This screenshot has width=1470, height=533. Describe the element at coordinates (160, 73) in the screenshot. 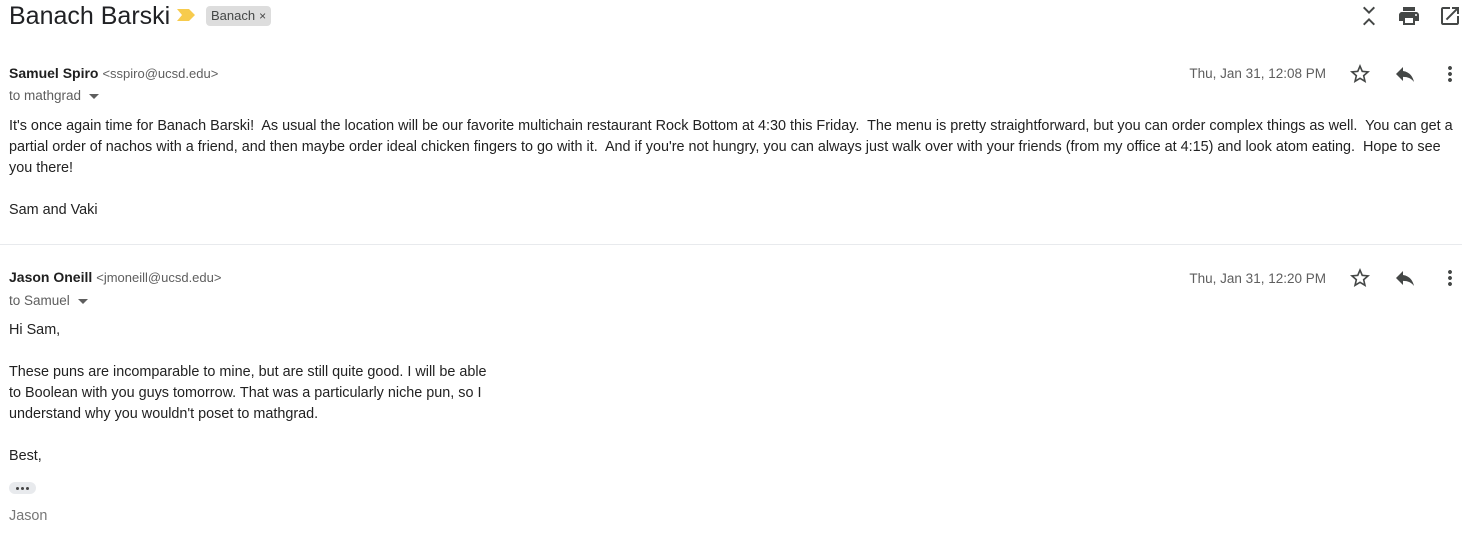

I see `sender-email: <sspiro@ucsd.edu>` at that location.